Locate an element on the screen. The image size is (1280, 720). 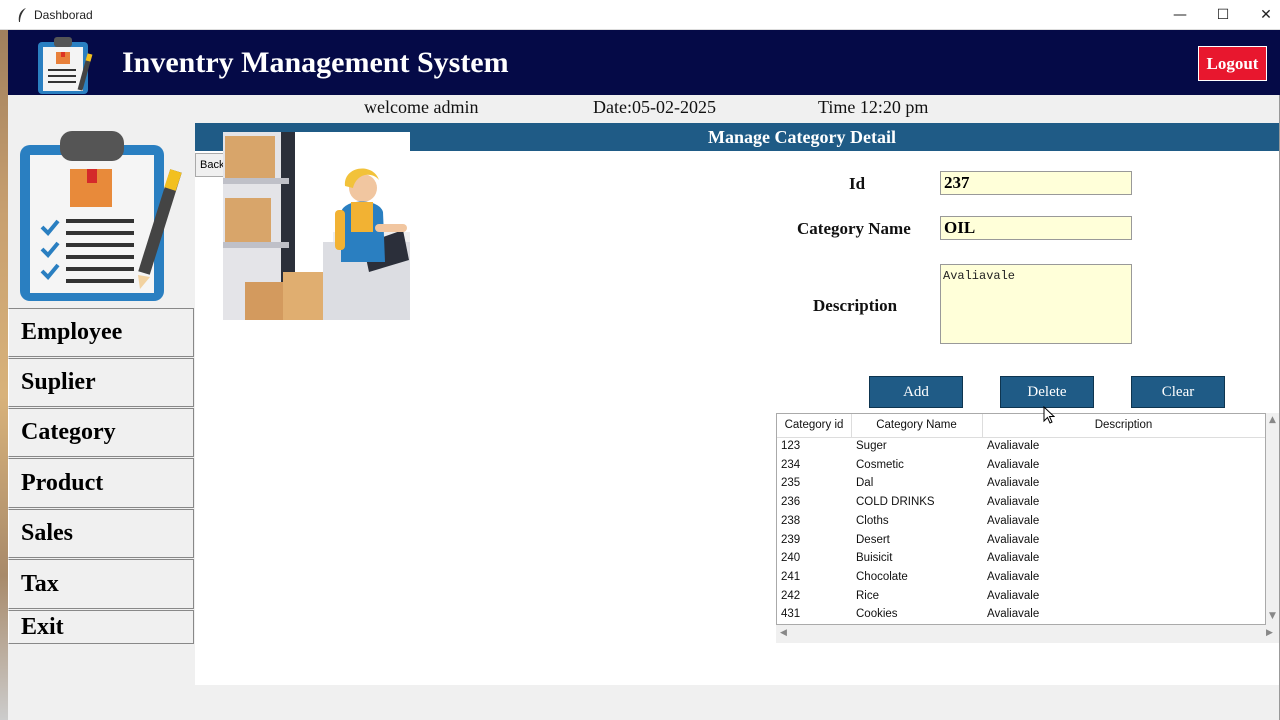
cell-id: 242 is located at coordinates (791, 595).